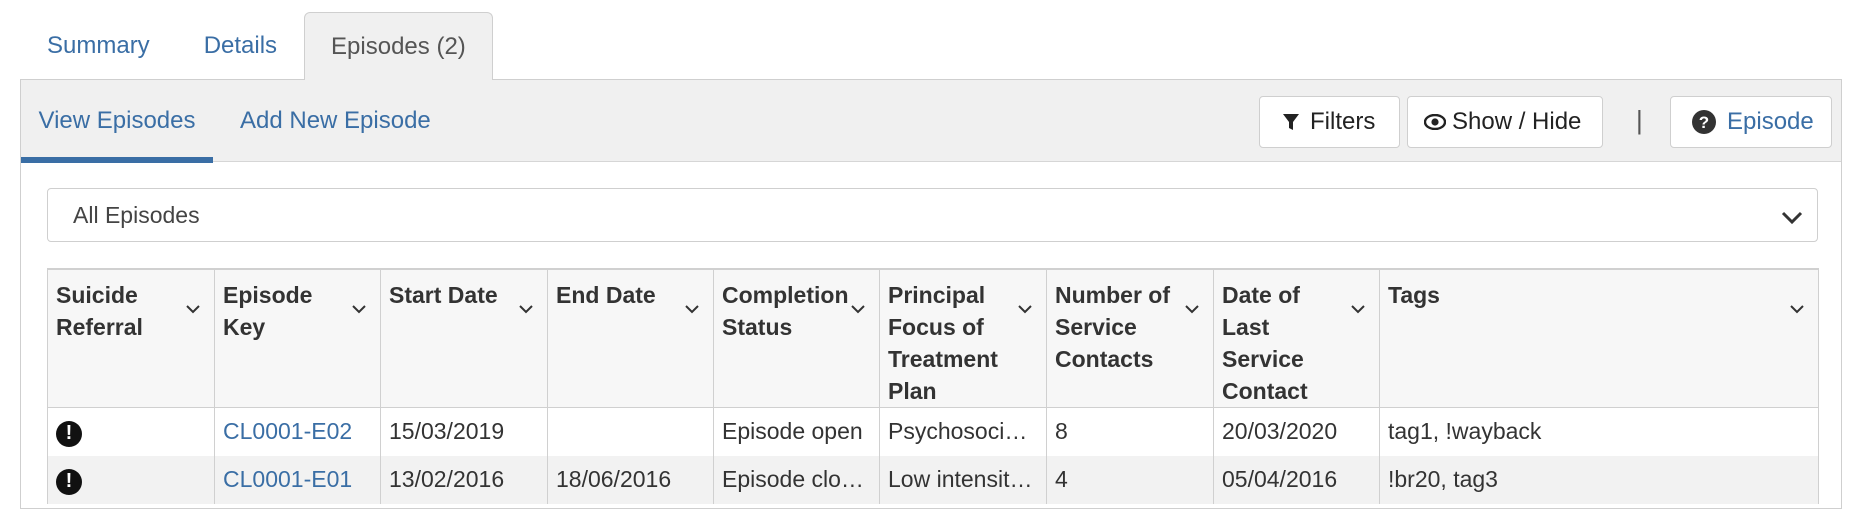  What do you see at coordinates (443, 295) in the screenshot?
I see `column-label: Start Date` at bounding box center [443, 295].